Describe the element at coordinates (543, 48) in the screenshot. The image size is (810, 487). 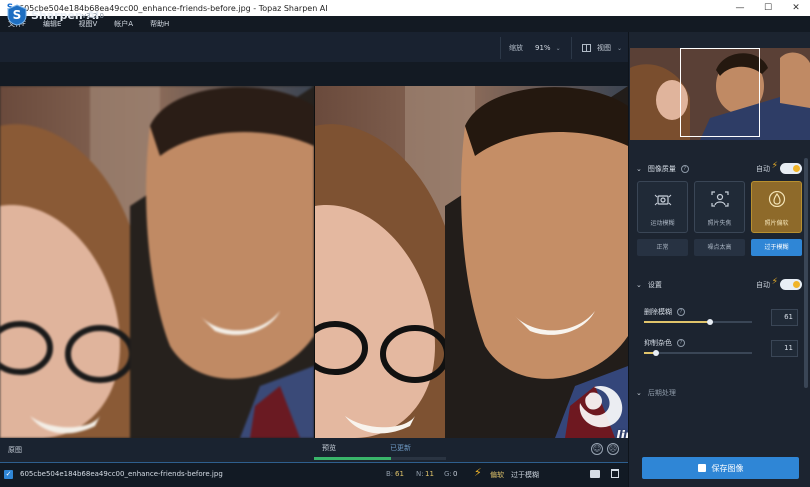
I see `zoom-value: 91%` at that location.